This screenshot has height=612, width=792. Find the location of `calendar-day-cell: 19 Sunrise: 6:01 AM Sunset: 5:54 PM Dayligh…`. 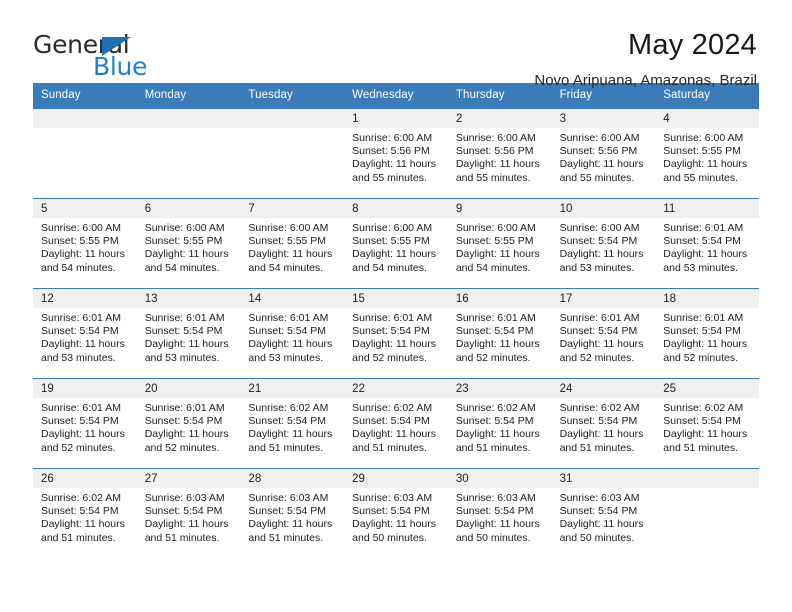

calendar-day-cell: 19 Sunrise: 6:01 AM Sunset: 5:54 PM Dayligh… is located at coordinates (85, 423).